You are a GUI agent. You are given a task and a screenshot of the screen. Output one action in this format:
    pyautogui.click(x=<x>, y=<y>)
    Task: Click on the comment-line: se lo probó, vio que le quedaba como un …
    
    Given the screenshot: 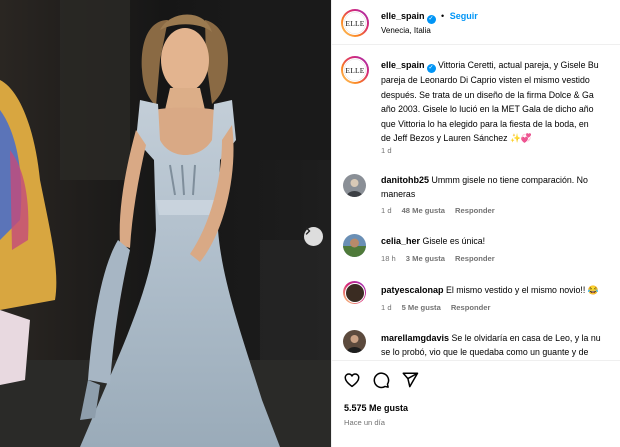 What is the action you would take?
    pyautogui.click(x=485, y=352)
    